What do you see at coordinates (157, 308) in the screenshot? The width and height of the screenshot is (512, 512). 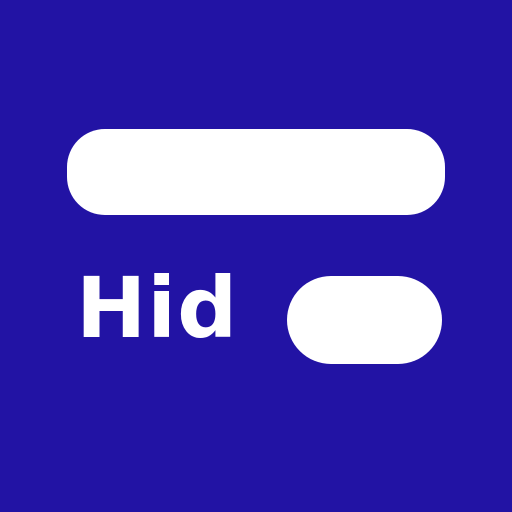 I see `logo-wordmark: Hid` at bounding box center [157, 308].